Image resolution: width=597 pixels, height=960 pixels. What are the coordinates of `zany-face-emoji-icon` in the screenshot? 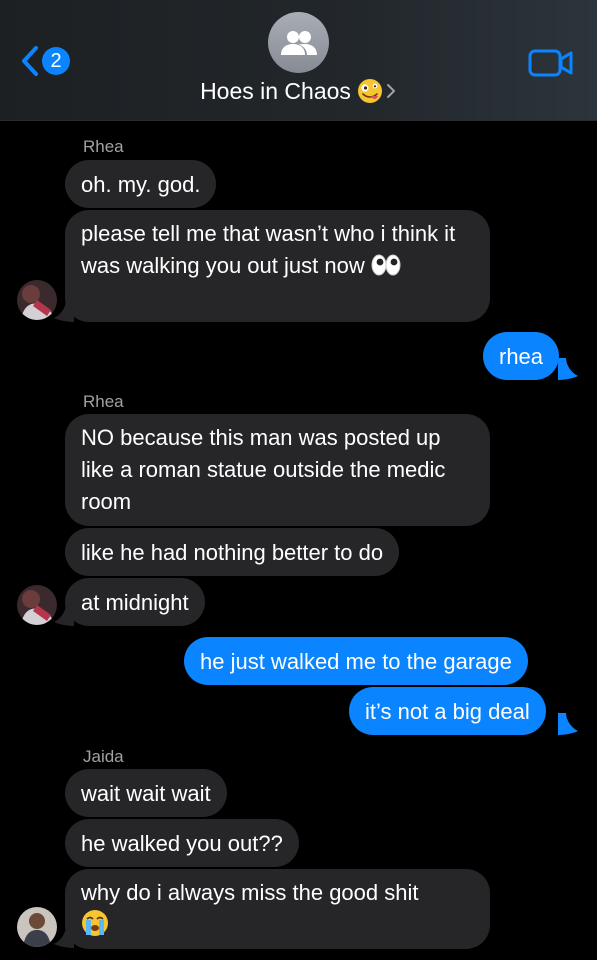 It's located at (369, 91).